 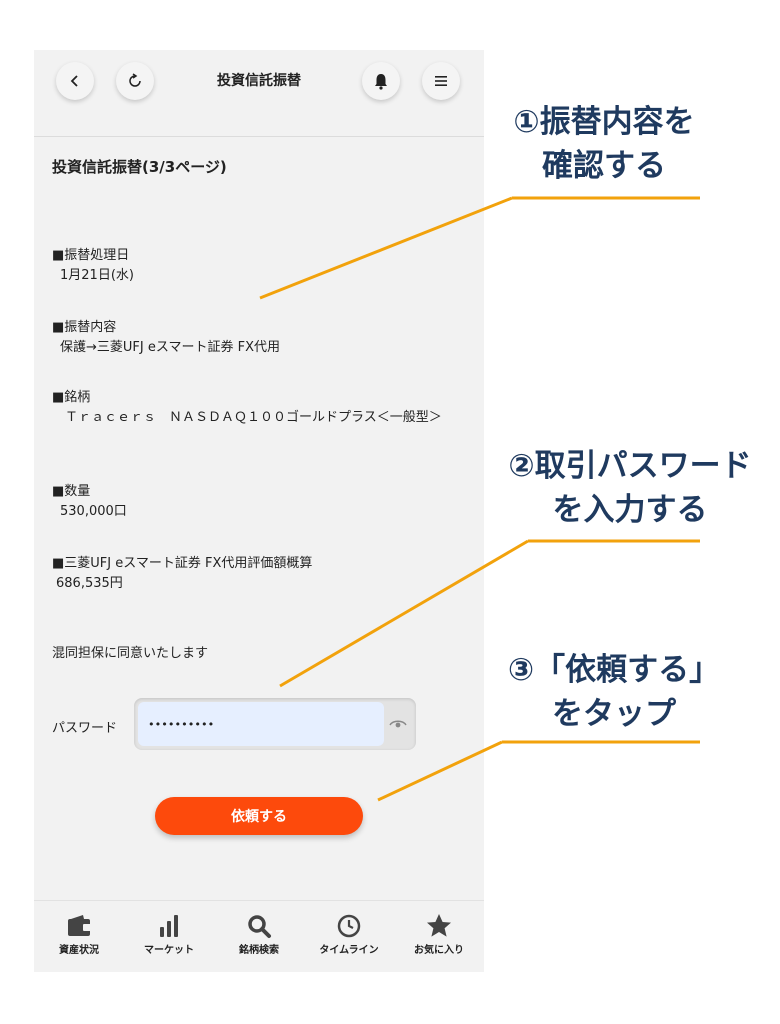 I want to click on section-label: ■振替内容, so click(x=84, y=327).